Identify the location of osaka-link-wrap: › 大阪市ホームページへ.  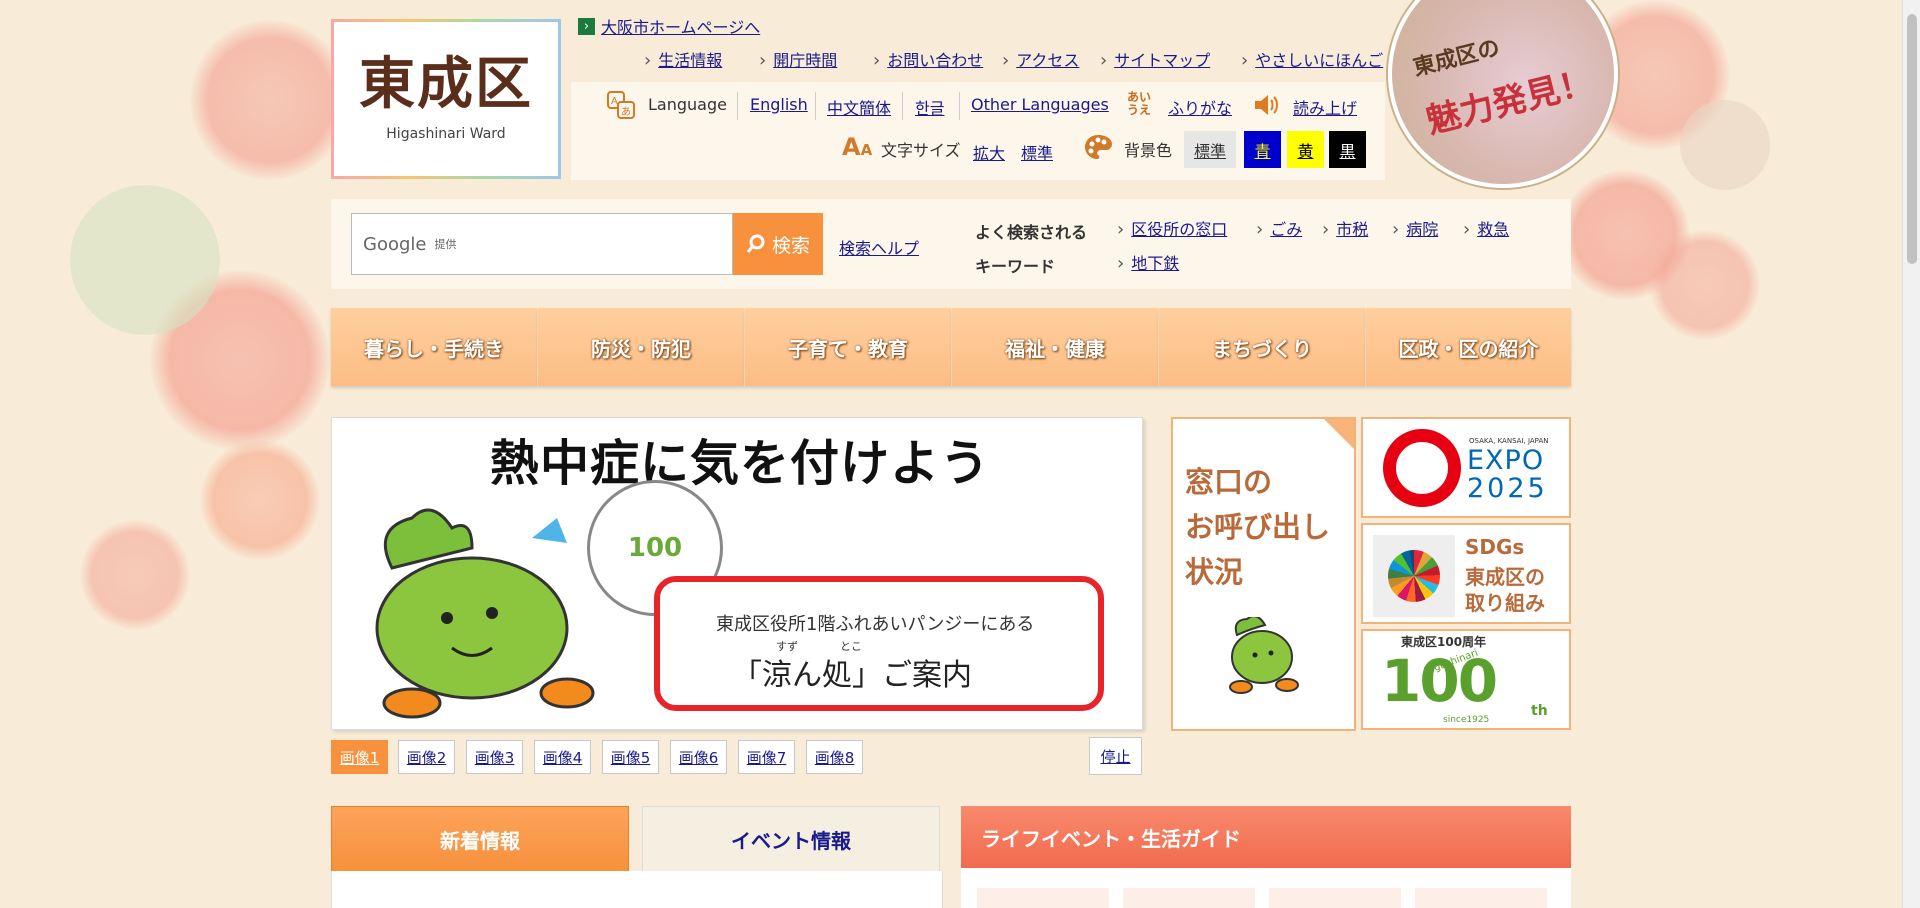
(669, 26).